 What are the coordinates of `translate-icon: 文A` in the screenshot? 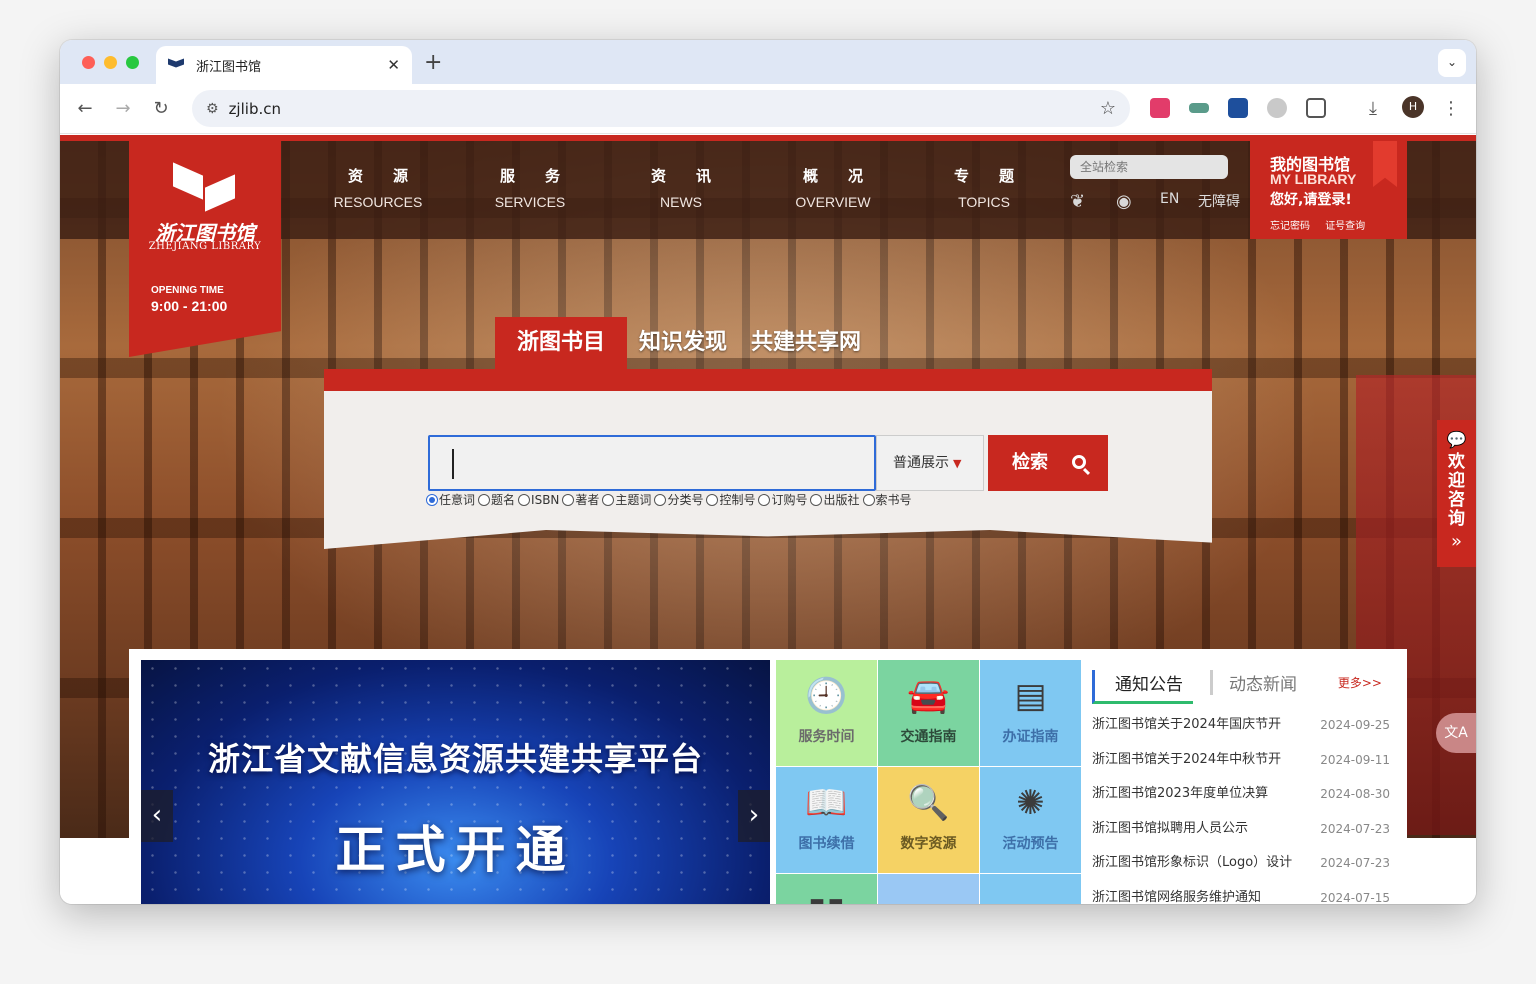 It's located at (1456, 733).